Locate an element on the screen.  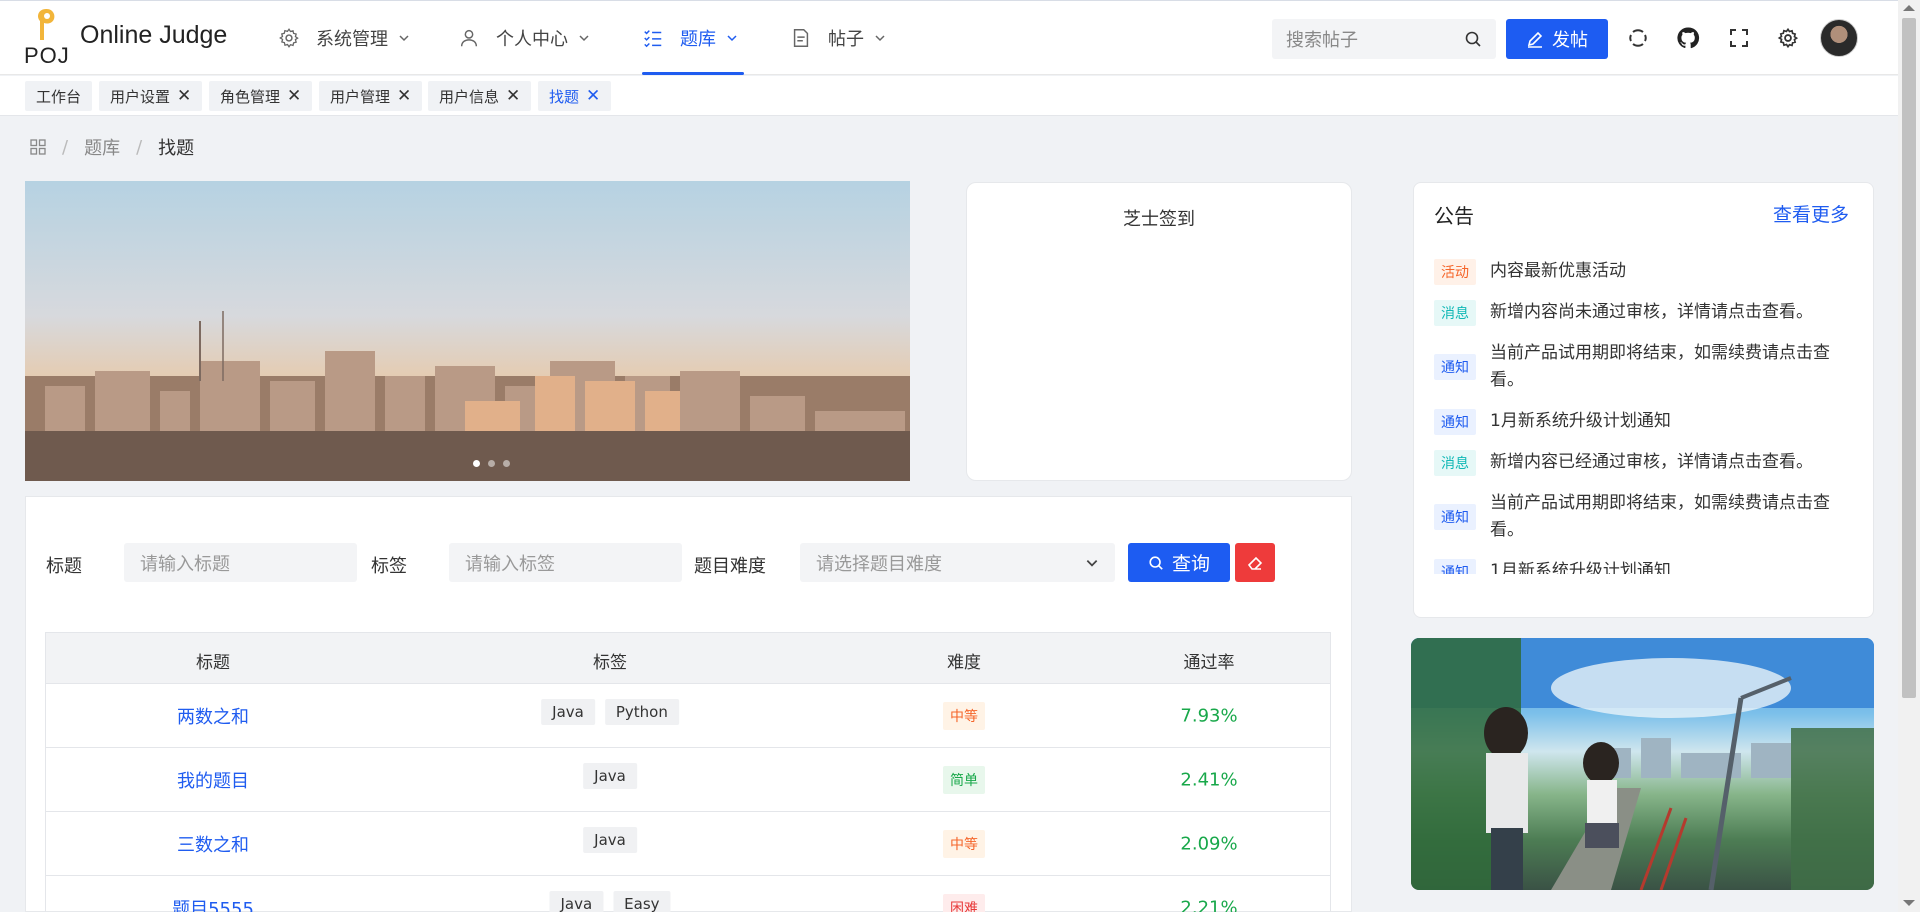
difficulty-select-placeholder: 请选择题目难度 is located at coordinates (879, 564).